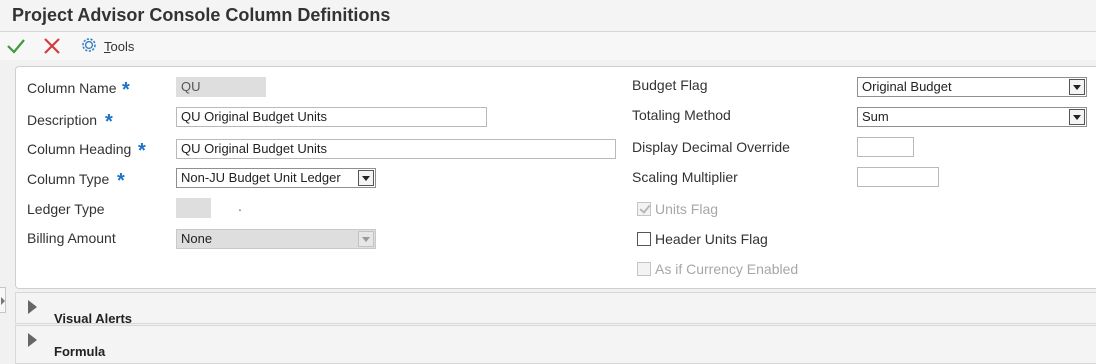 This screenshot has height=364, width=1096. Describe the element at coordinates (80, 351) in the screenshot. I see `section-label: Formula` at that location.